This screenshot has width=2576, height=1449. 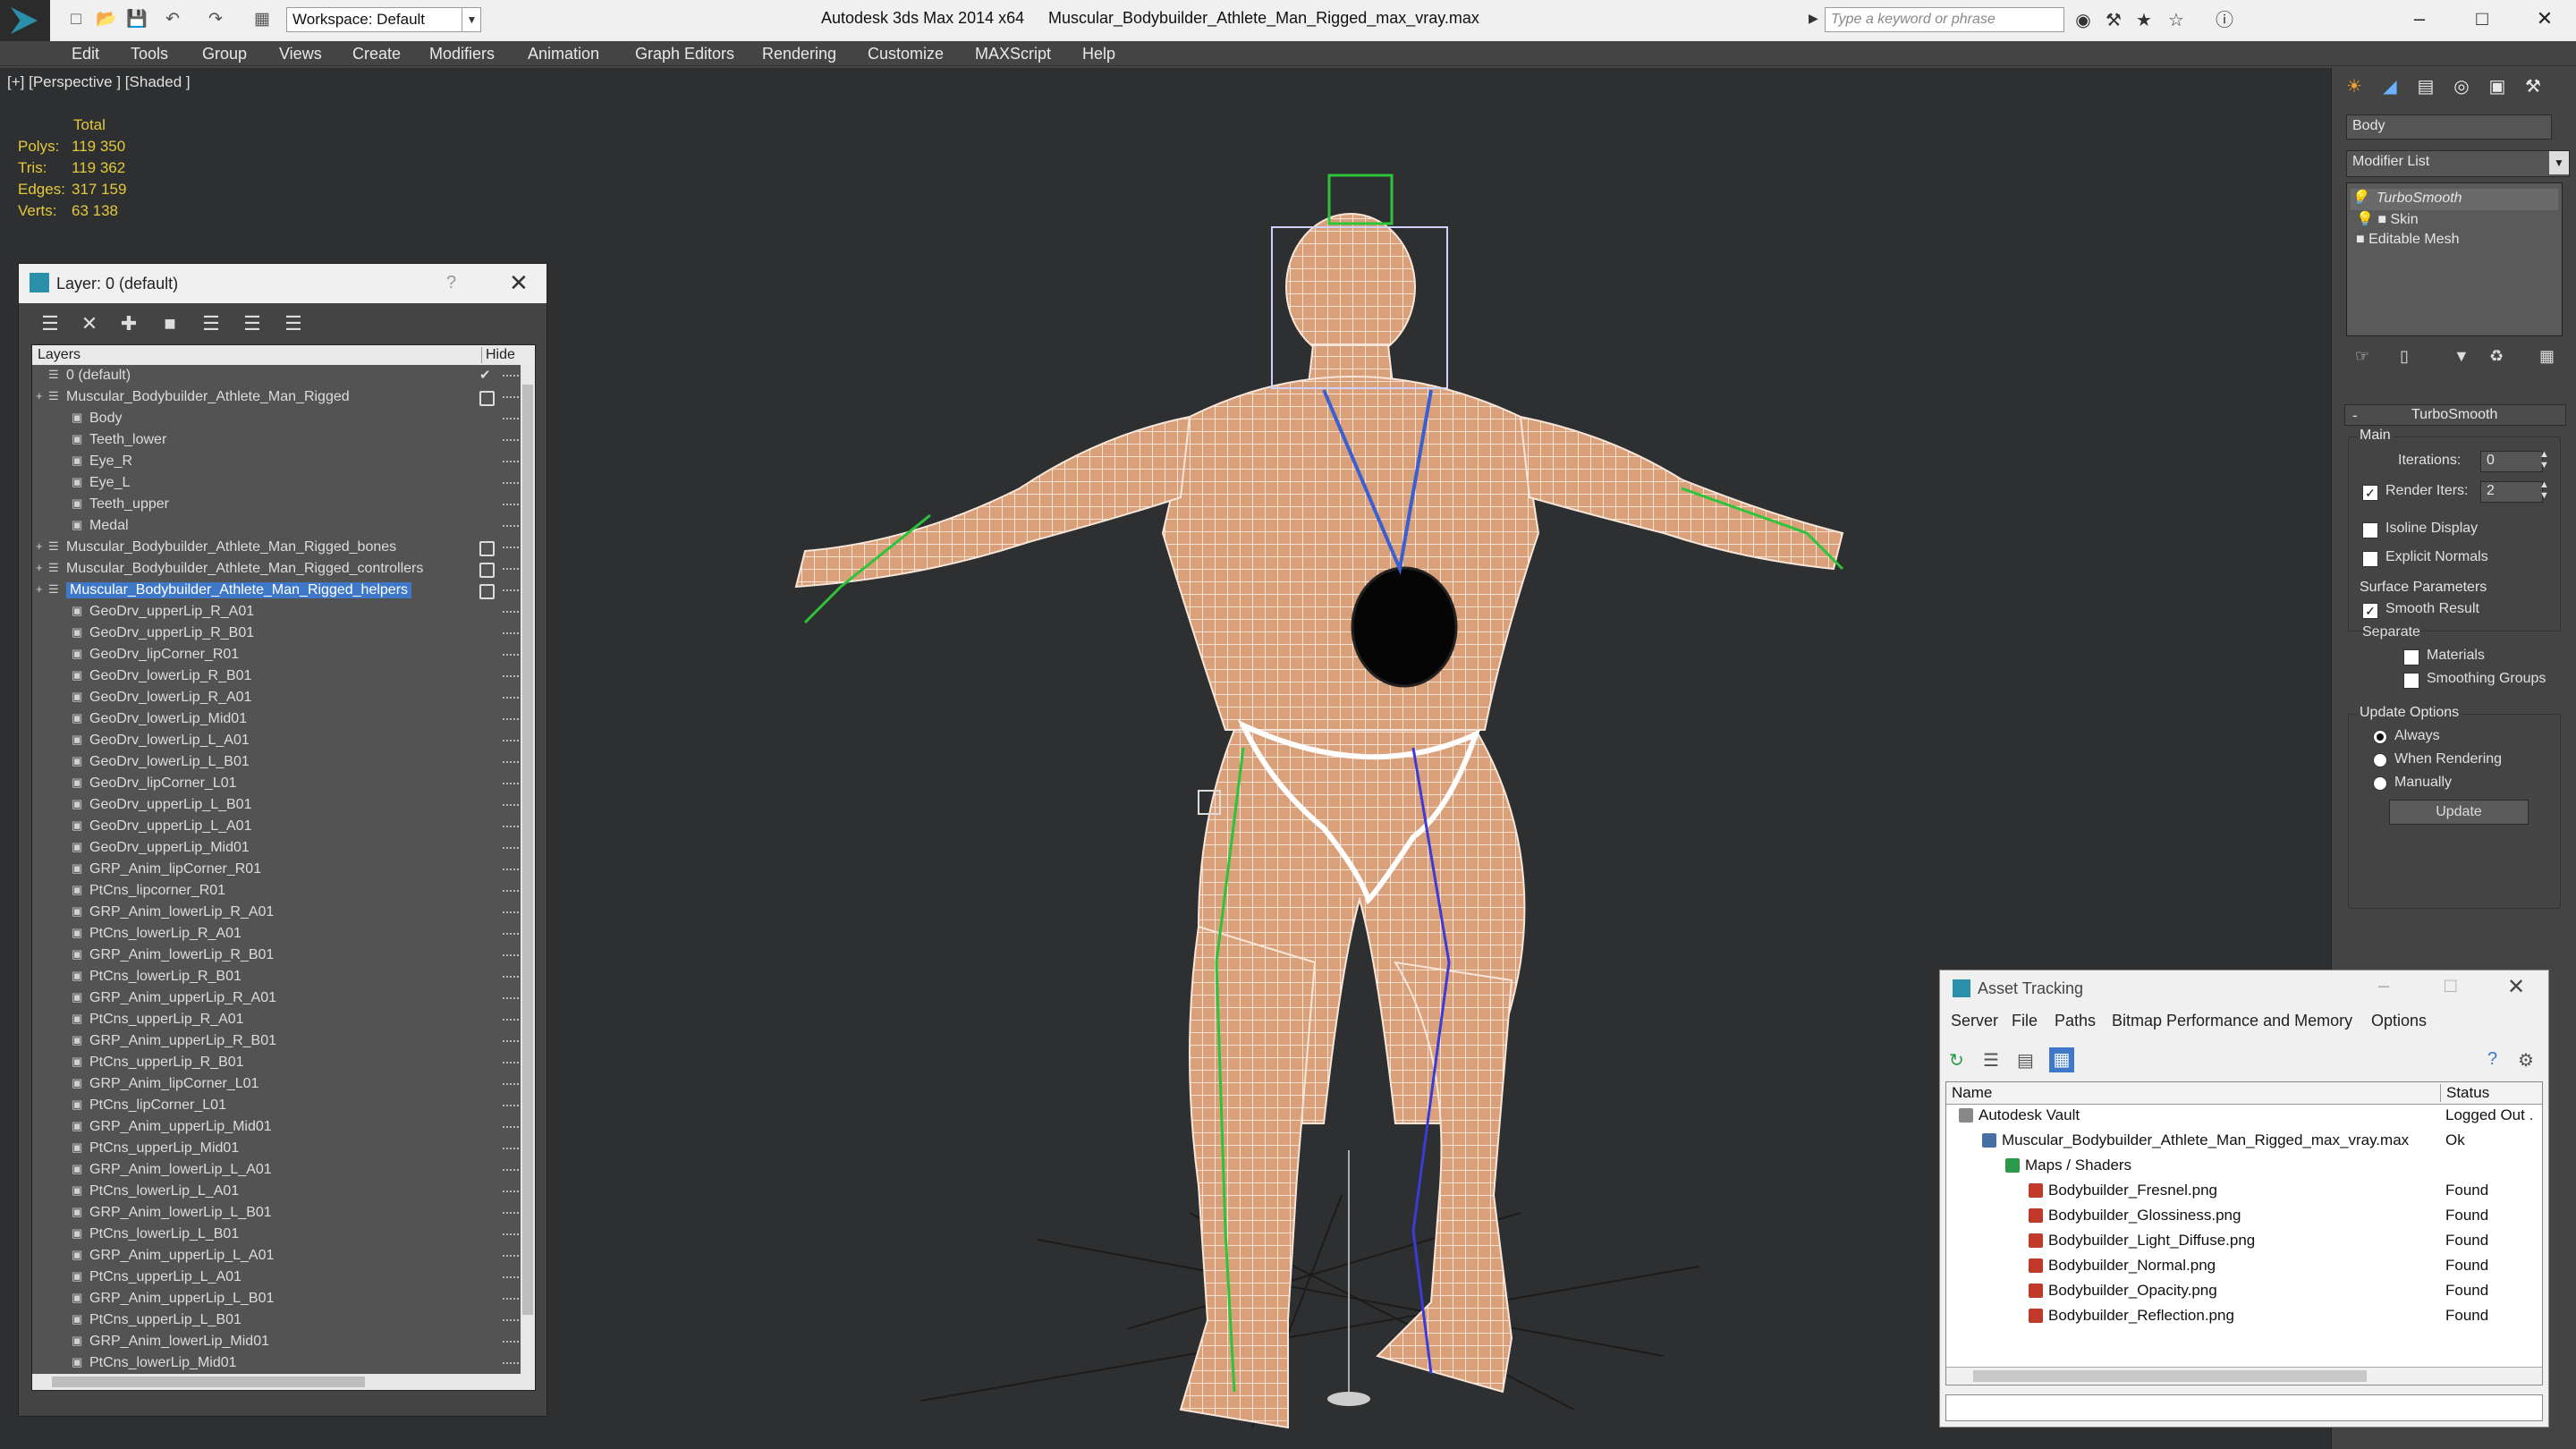 I want to click on layer-vertical-scrollbar, so click(x=528, y=869).